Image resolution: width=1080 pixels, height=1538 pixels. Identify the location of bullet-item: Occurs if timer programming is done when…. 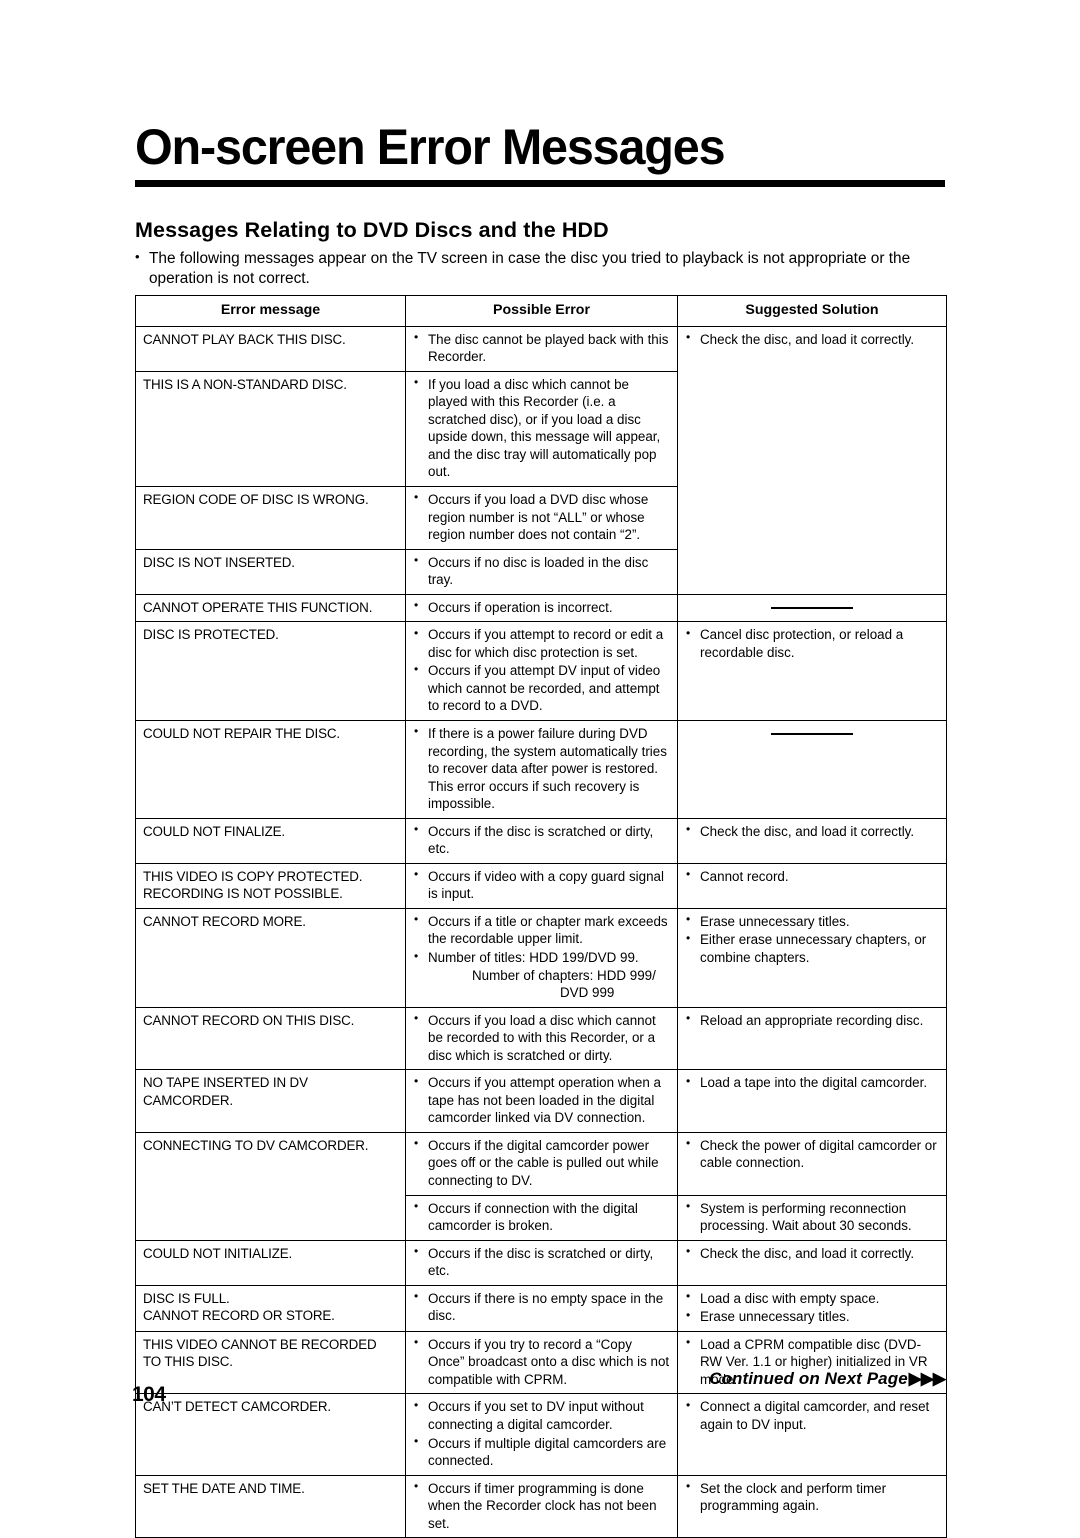
(541, 1505).